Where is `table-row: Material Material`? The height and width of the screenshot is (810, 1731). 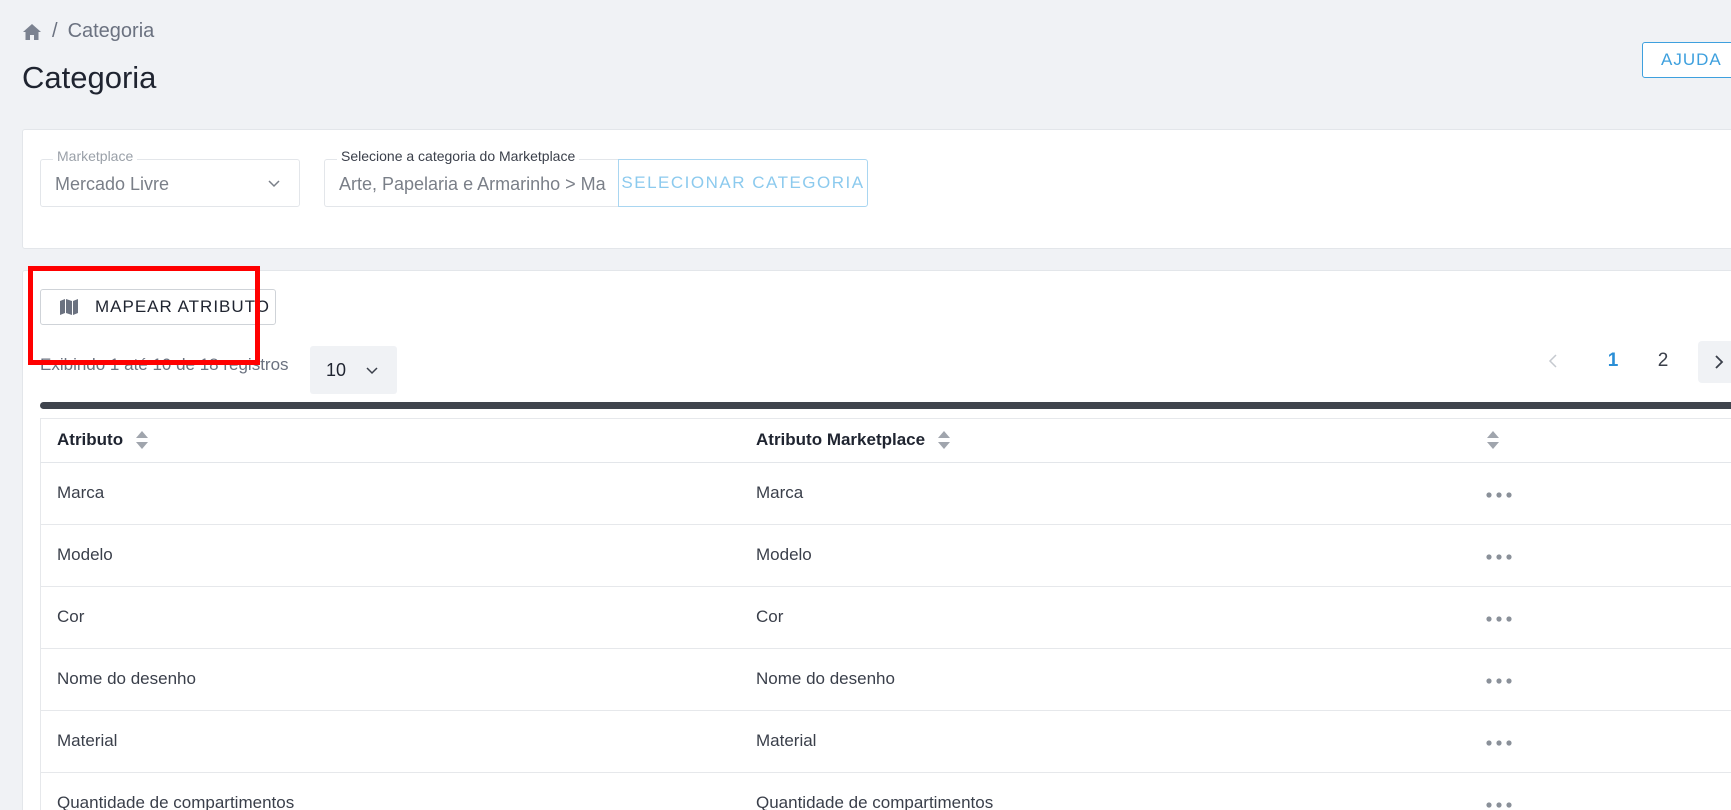 table-row: Material Material is located at coordinates (885, 741).